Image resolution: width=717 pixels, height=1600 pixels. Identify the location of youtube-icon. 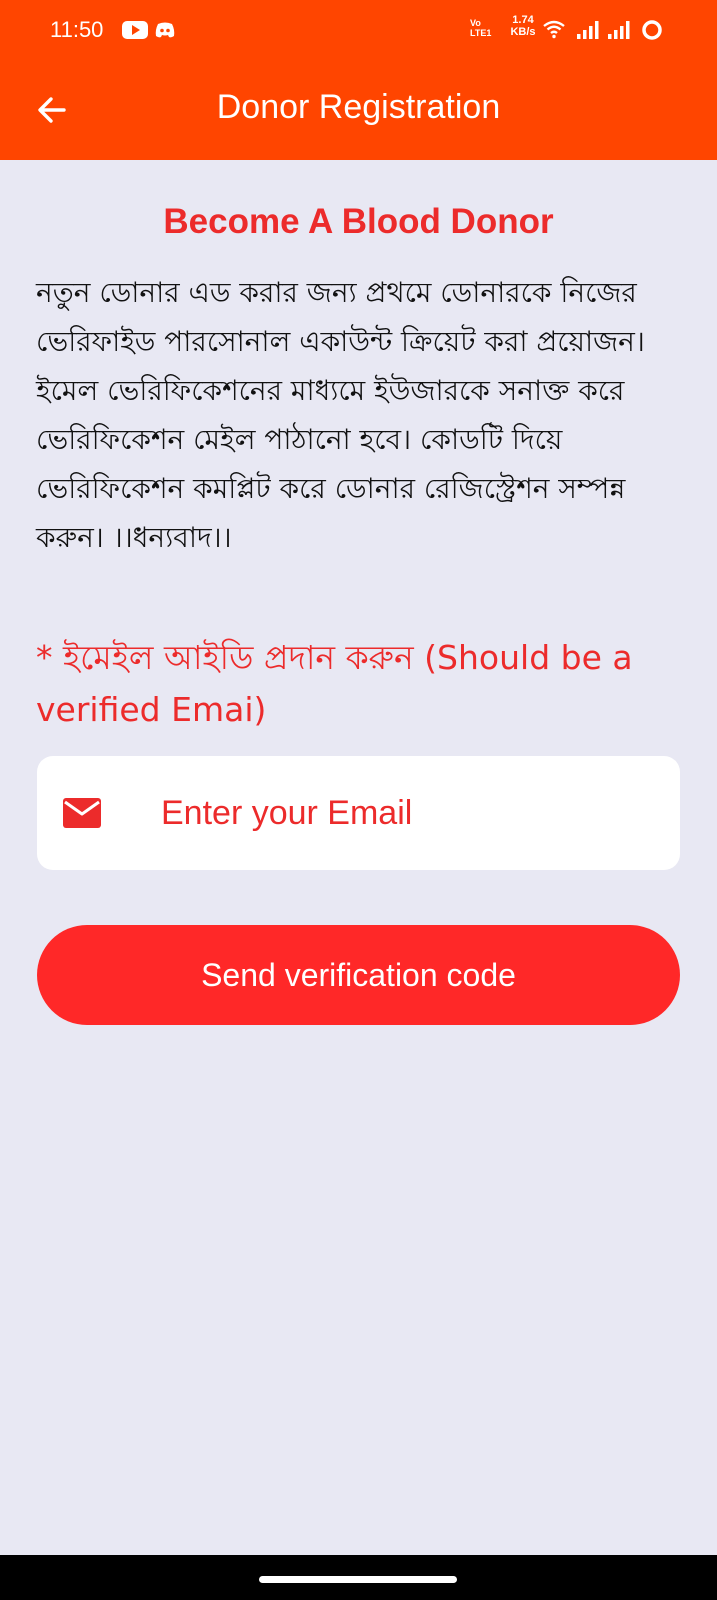
(135, 30).